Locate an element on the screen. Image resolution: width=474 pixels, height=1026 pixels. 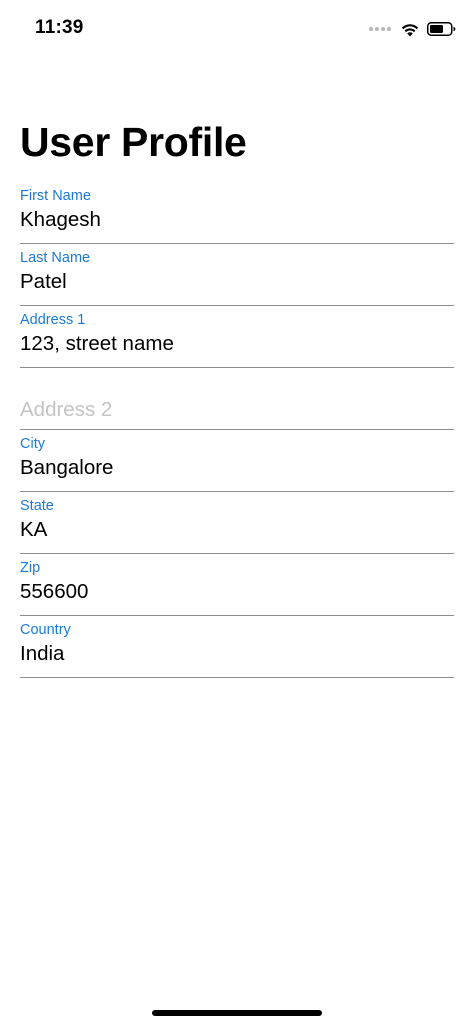
city-field: City Bangalore is located at coordinates (237, 461).